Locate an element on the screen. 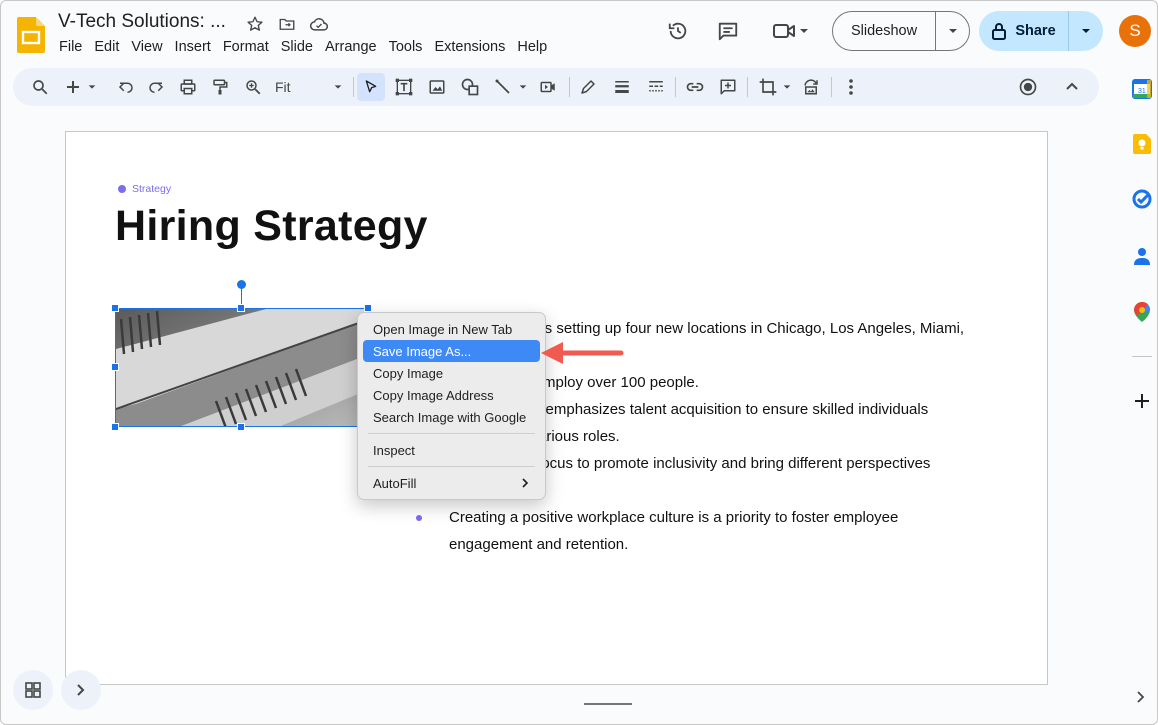  menu-edit: Edit is located at coordinates (106, 47).